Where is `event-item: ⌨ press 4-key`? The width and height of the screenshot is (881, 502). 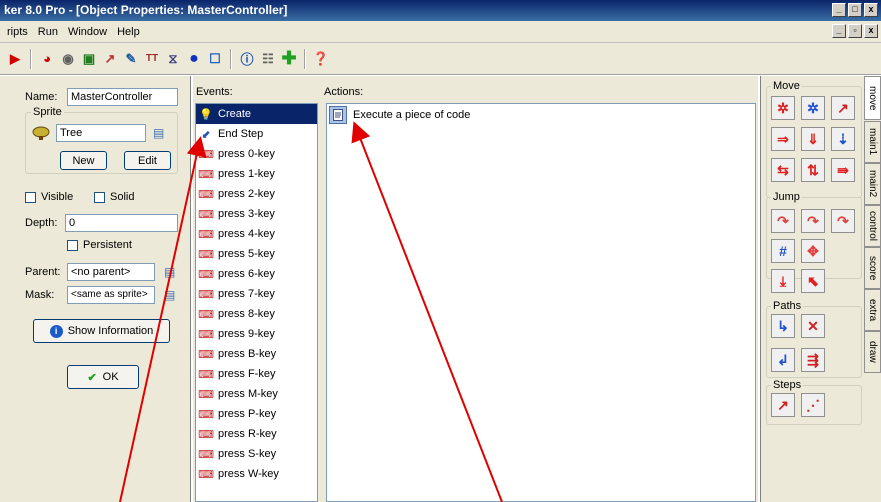 event-item: ⌨ press 4-key is located at coordinates (256, 234).